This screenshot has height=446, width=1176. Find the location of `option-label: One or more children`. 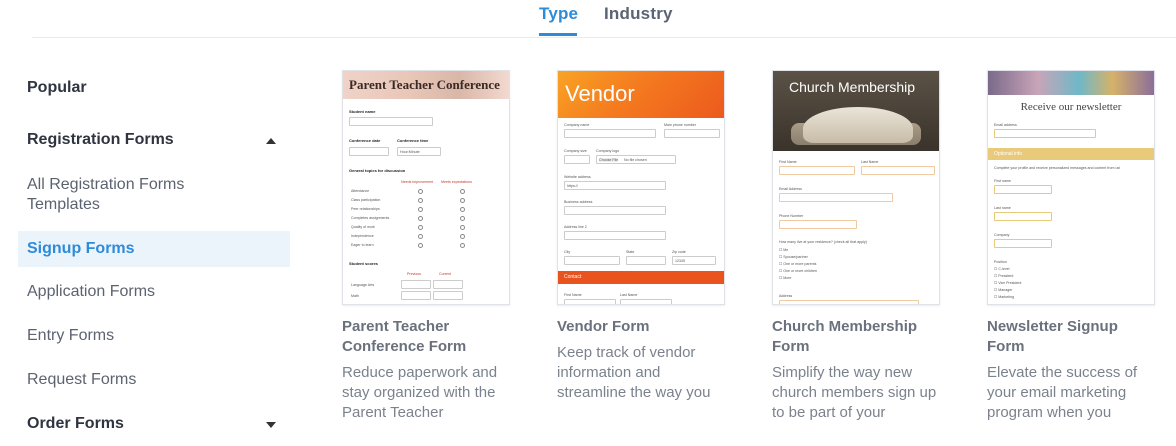

option-label: One or more children is located at coordinates (800, 271).